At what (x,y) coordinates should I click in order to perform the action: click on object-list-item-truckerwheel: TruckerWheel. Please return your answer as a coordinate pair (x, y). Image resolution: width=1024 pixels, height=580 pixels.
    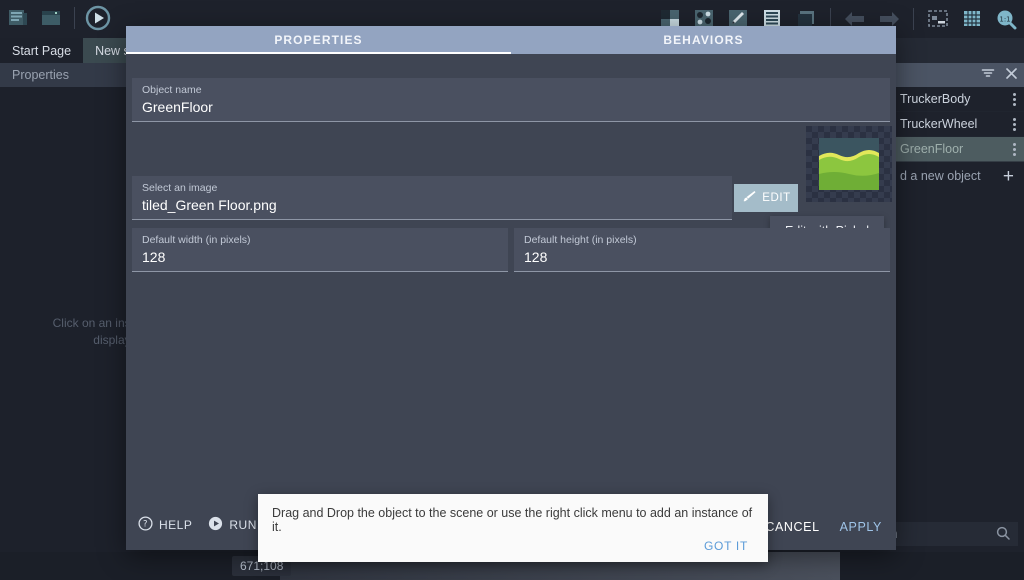
    Looking at the image, I should click on (957, 124).